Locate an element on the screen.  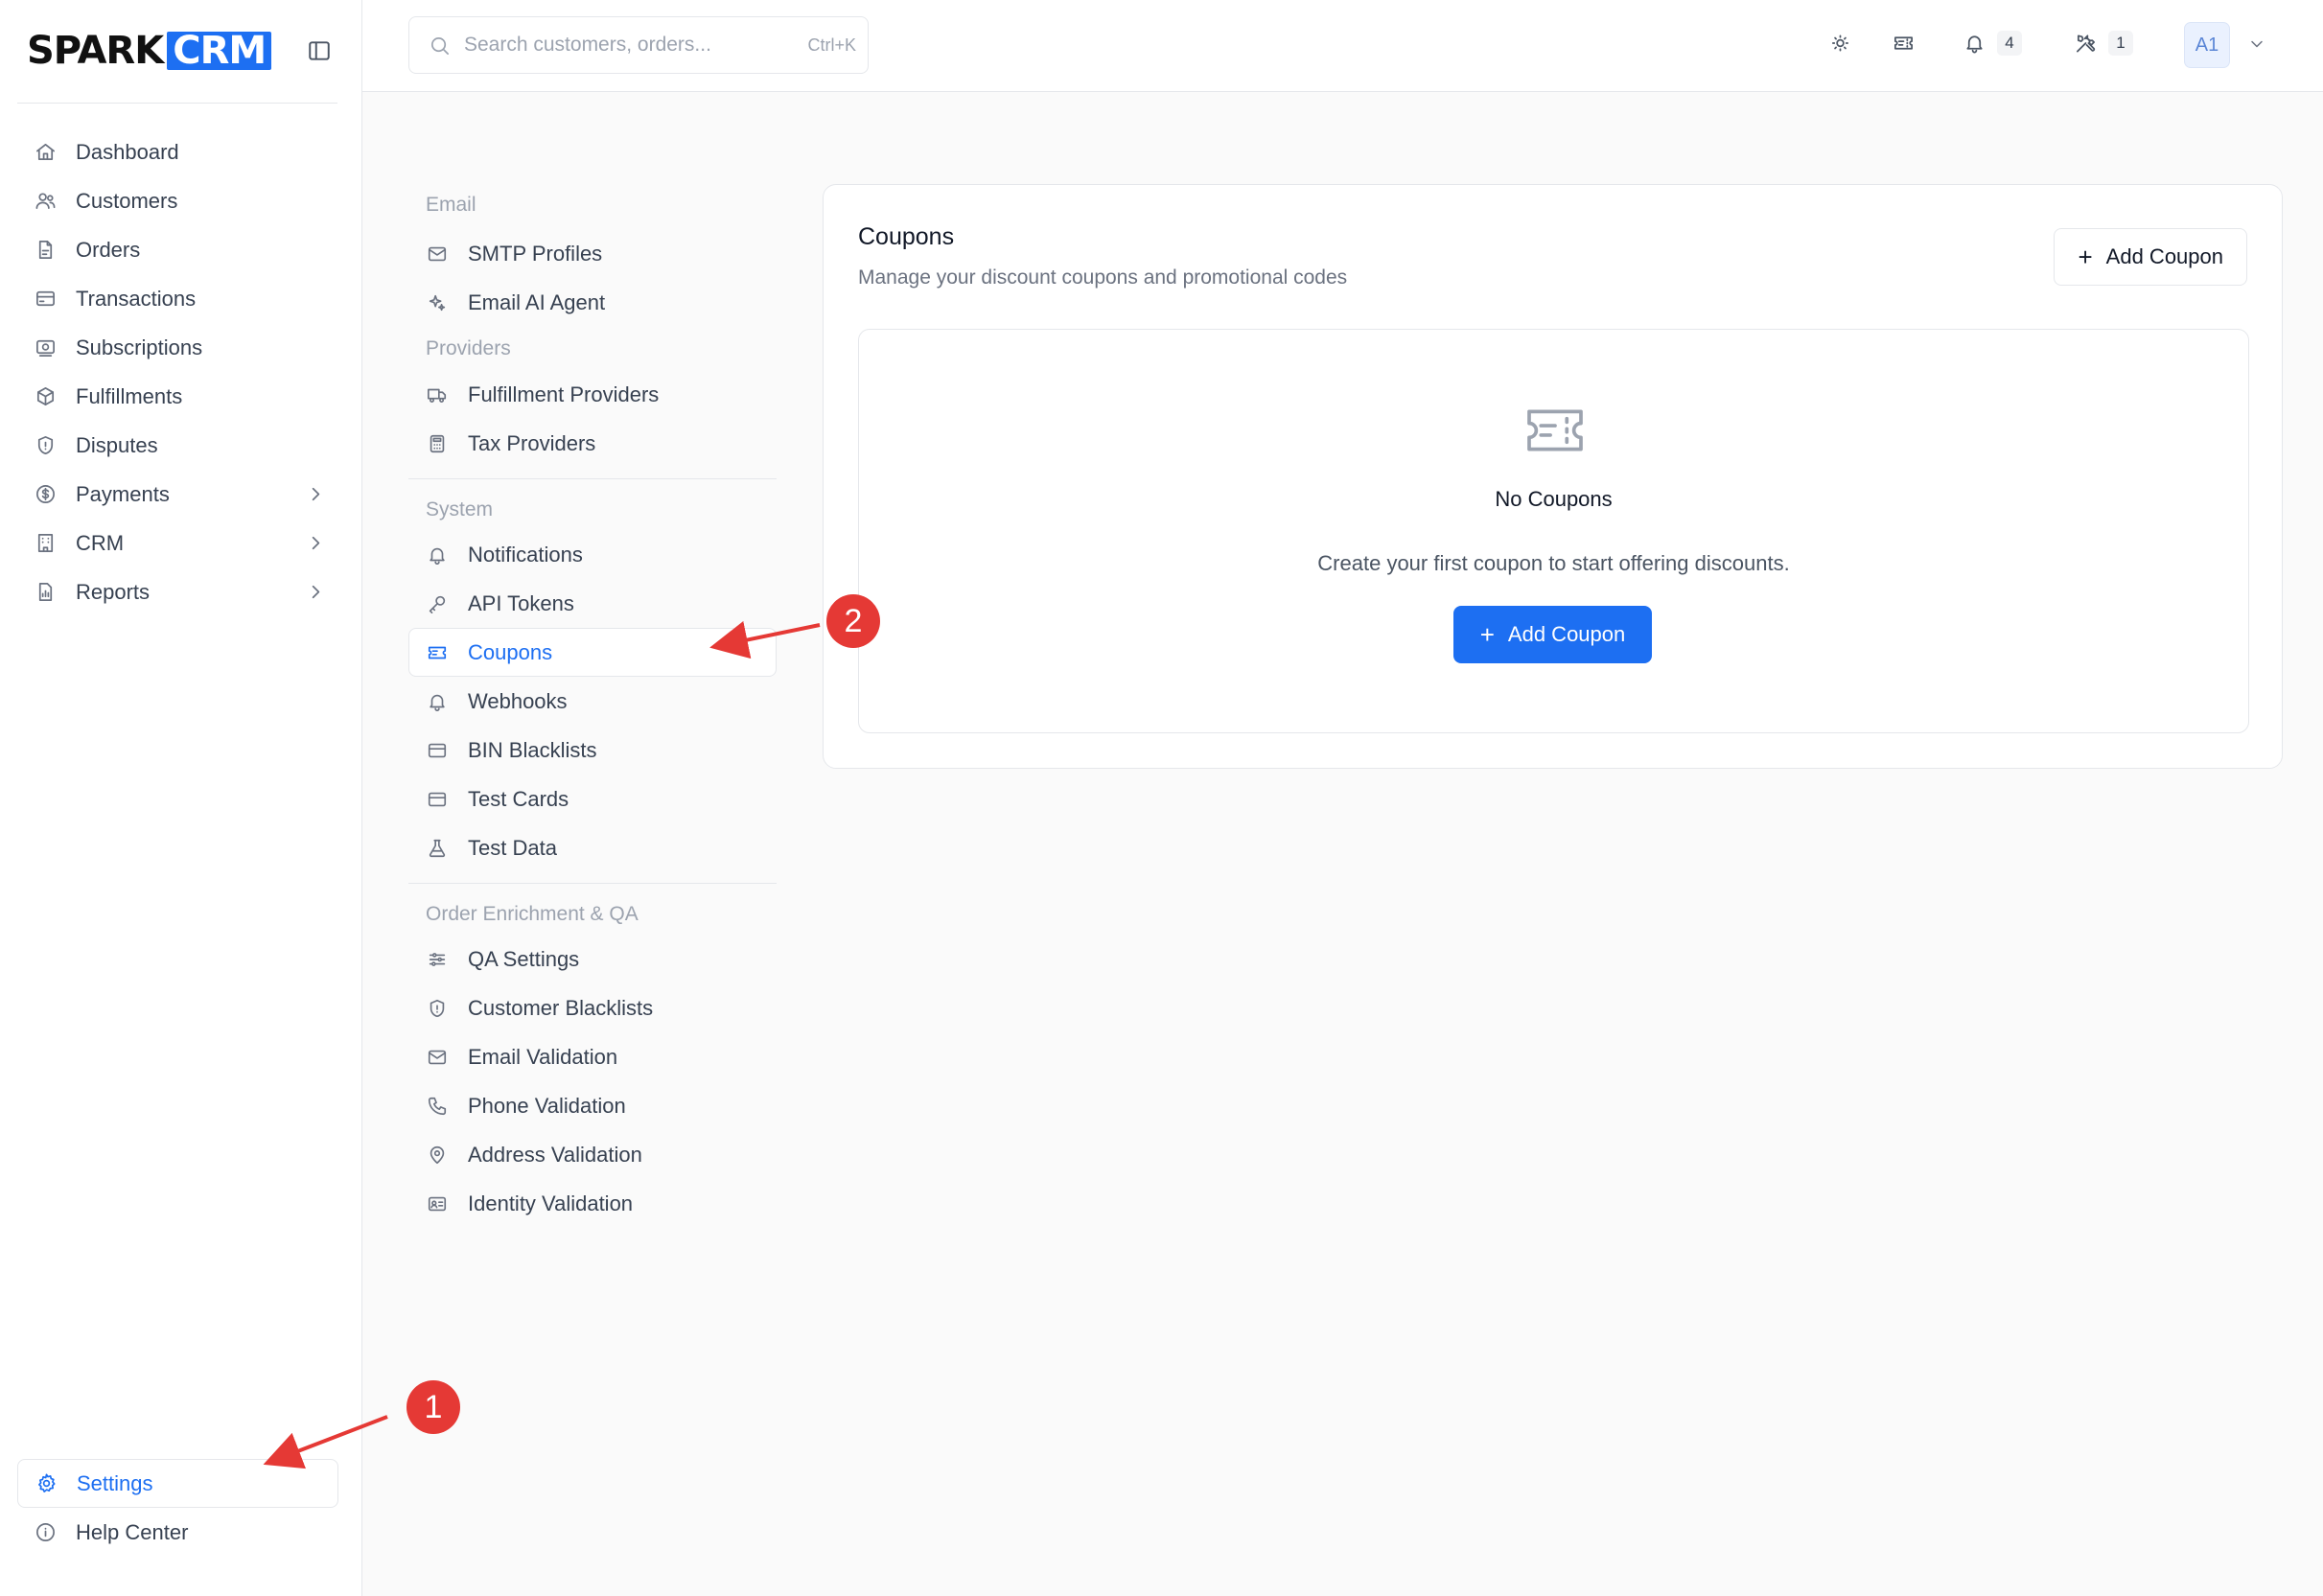
sliders-icon is located at coordinates (438, 959).